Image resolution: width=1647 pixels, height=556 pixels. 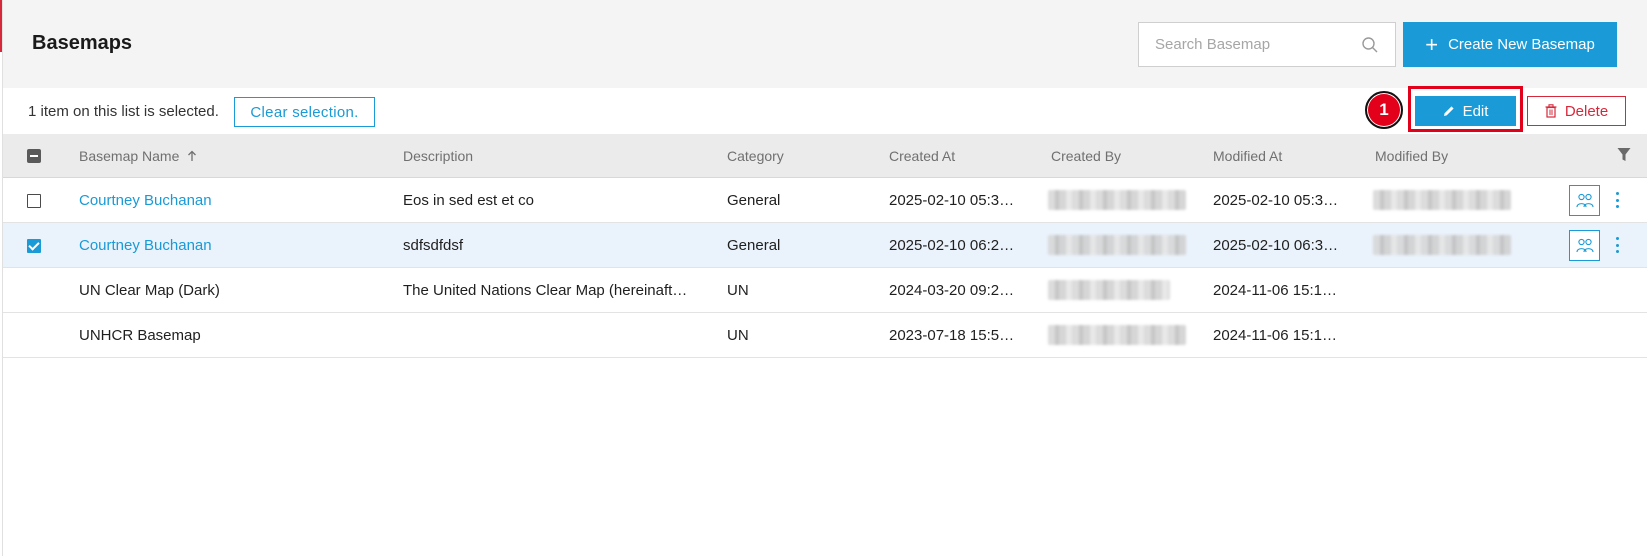 I want to click on column-header-category: Category, so click(x=755, y=156).